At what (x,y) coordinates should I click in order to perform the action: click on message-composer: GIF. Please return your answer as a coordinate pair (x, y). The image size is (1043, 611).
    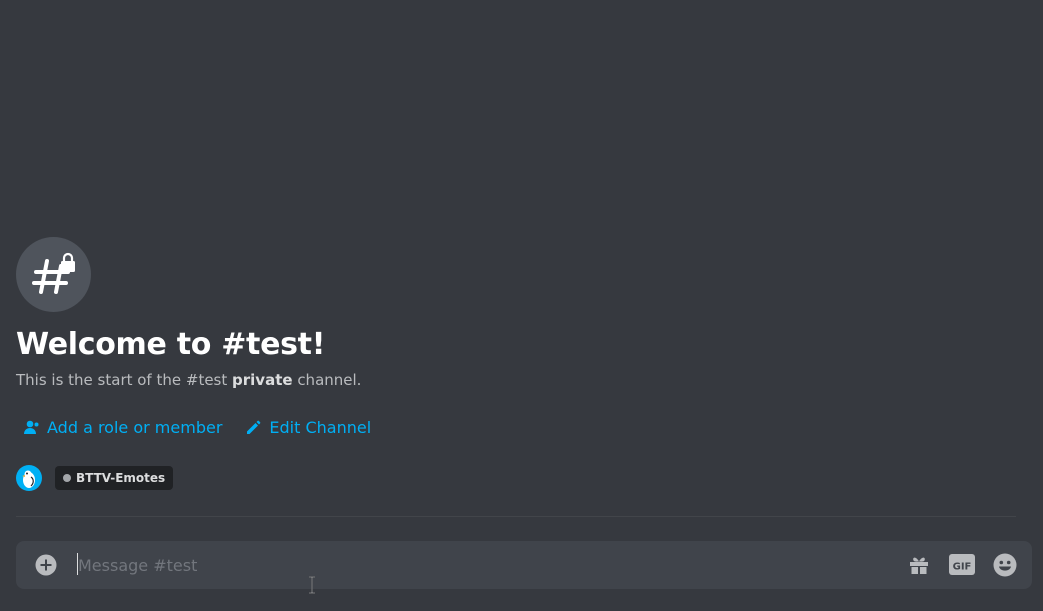
    Looking at the image, I should click on (524, 565).